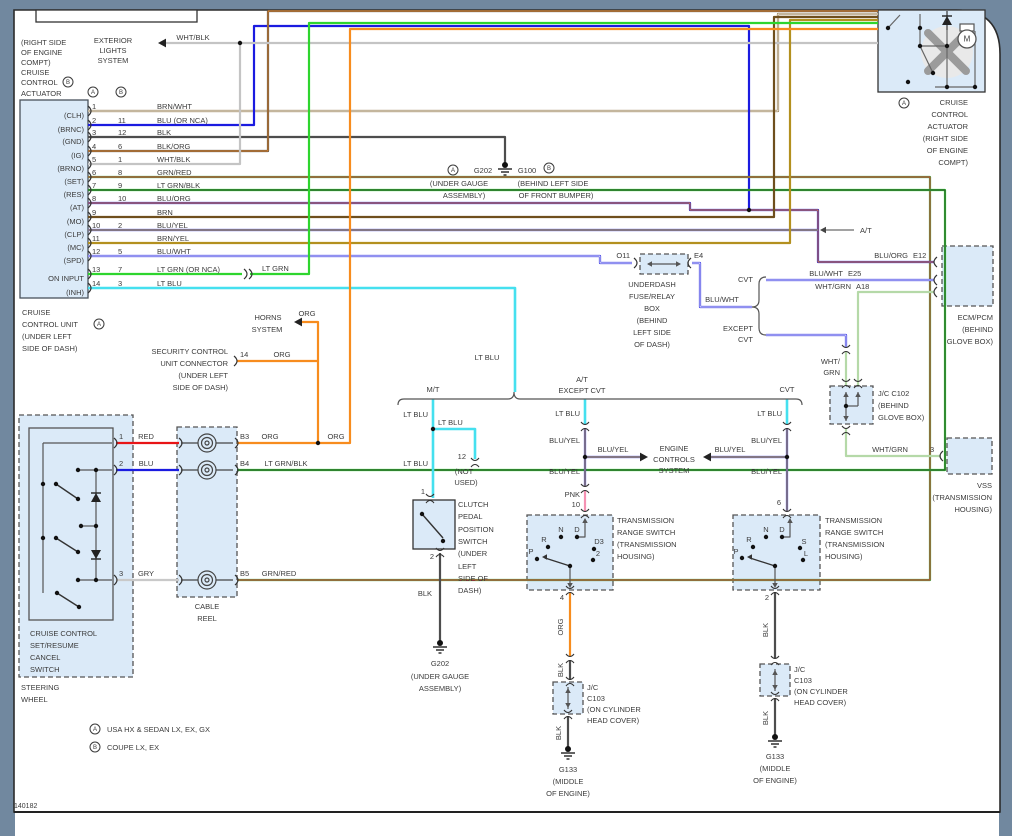 The width and height of the screenshot is (1012, 836). What do you see at coordinates (244, 436) in the screenshot?
I see `reel-b3: B3` at bounding box center [244, 436].